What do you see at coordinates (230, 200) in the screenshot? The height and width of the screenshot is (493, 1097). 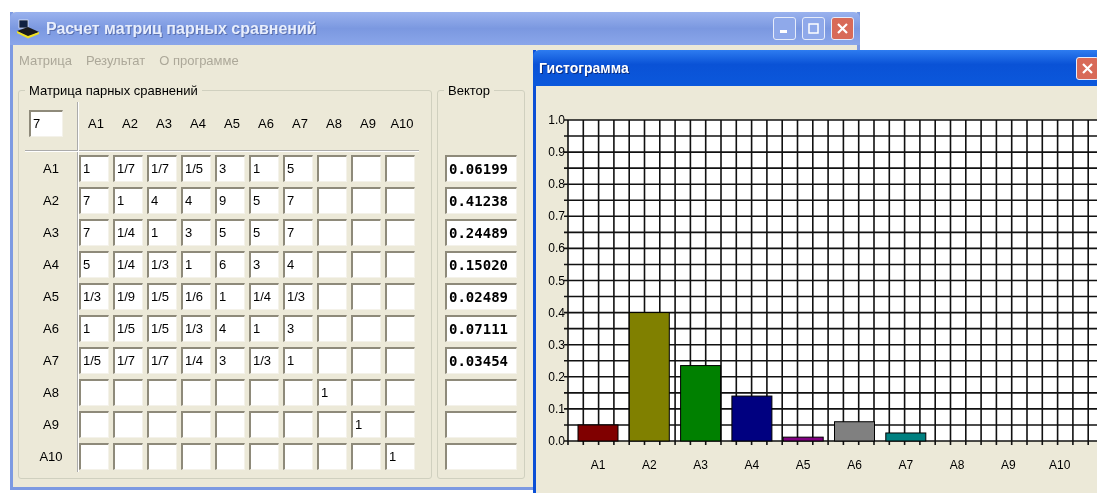 I see `matrix-input-field: 9` at bounding box center [230, 200].